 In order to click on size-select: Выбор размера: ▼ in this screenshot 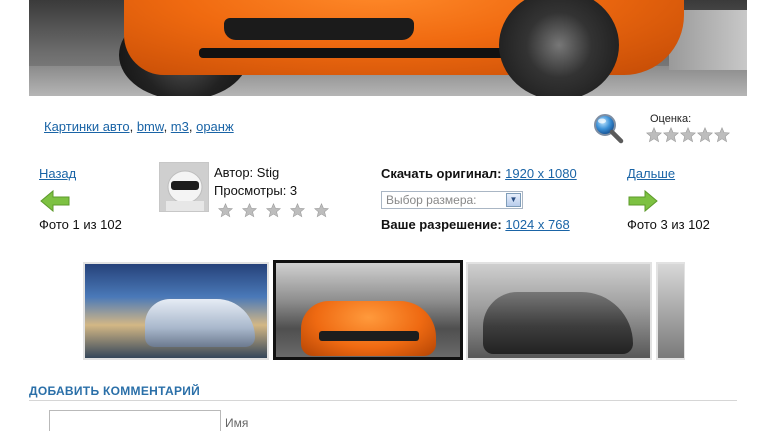, I will do `click(452, 200)`.